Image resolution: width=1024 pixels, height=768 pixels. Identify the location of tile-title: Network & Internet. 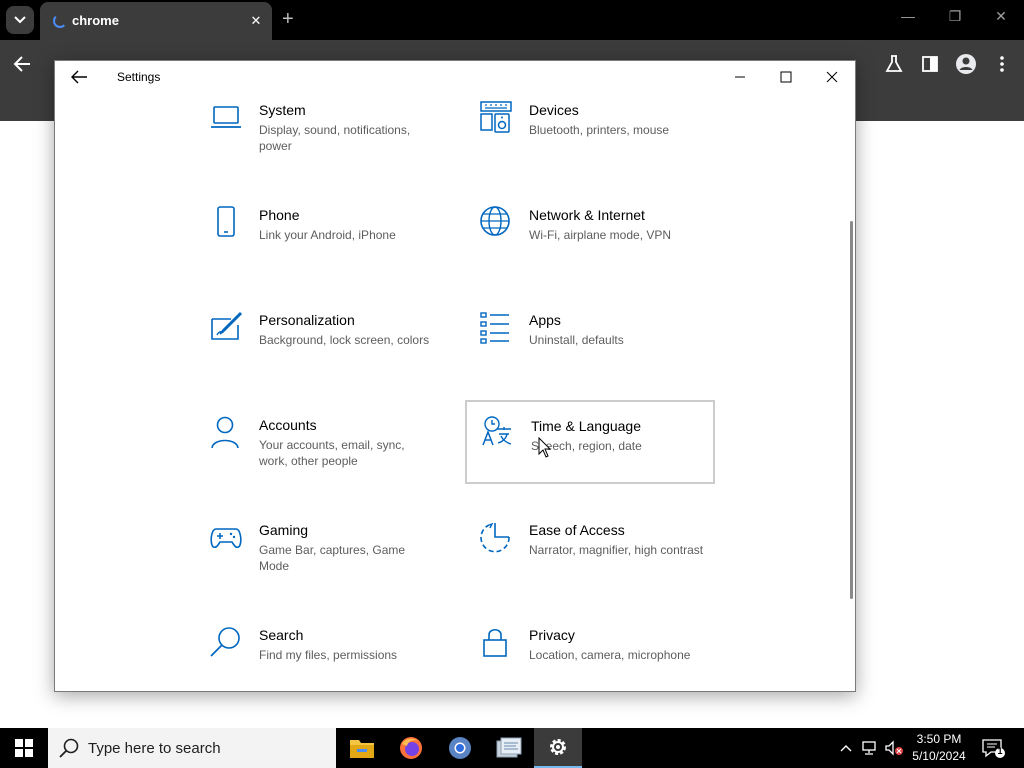
(587, 215).